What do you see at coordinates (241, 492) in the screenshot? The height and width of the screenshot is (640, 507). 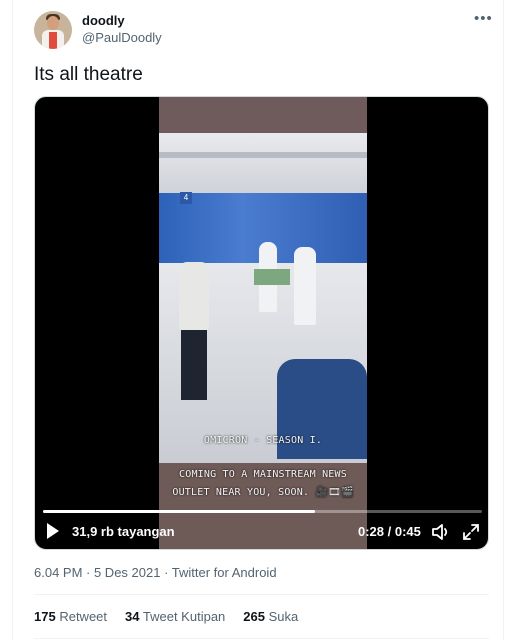 I see `caption-line-3-text: OUTLET NEAR YOU, SOON.` at bounding box center [241, 492].